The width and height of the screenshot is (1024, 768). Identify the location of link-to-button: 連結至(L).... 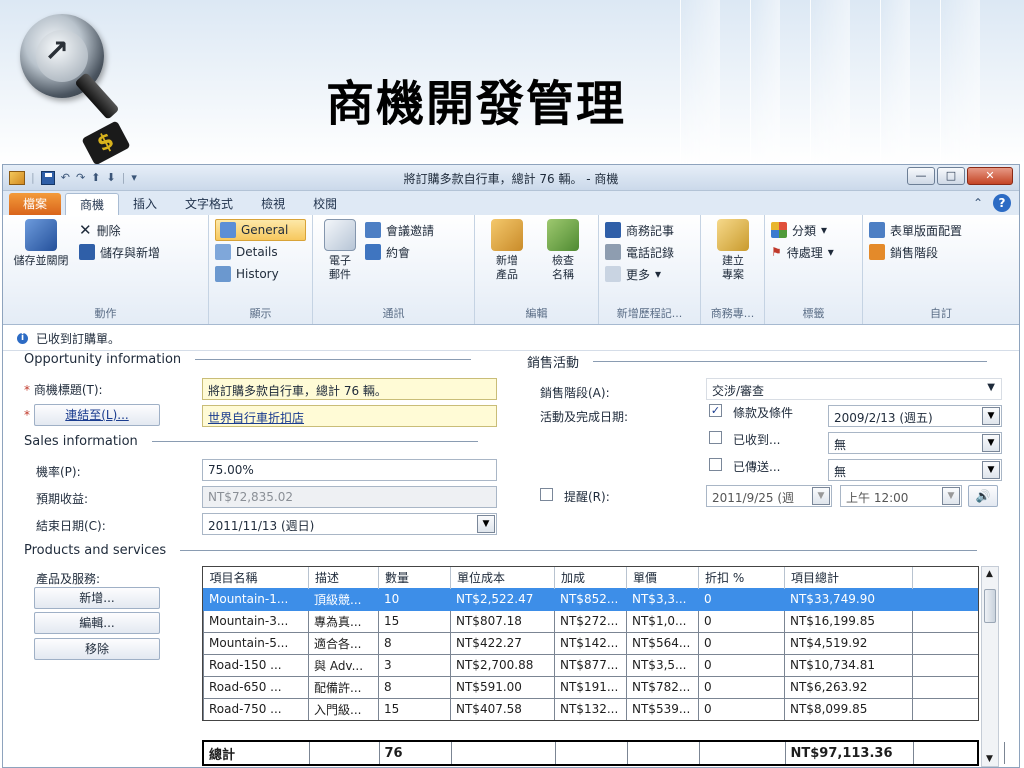
(97, 415).